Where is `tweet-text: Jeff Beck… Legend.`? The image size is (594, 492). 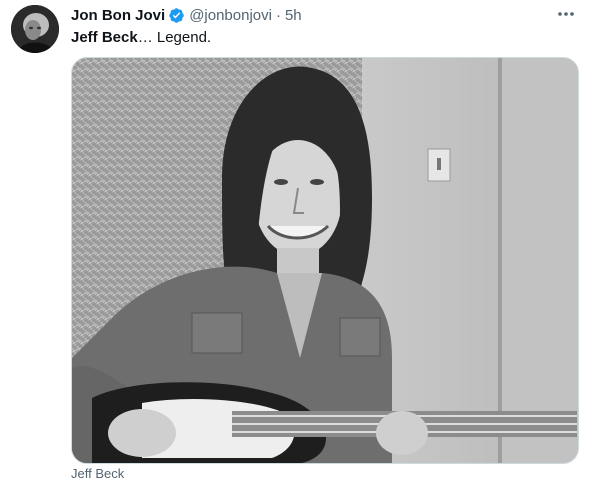 tweet-text: Jeff Beck… Legend. is located at coordinates (141, 38).